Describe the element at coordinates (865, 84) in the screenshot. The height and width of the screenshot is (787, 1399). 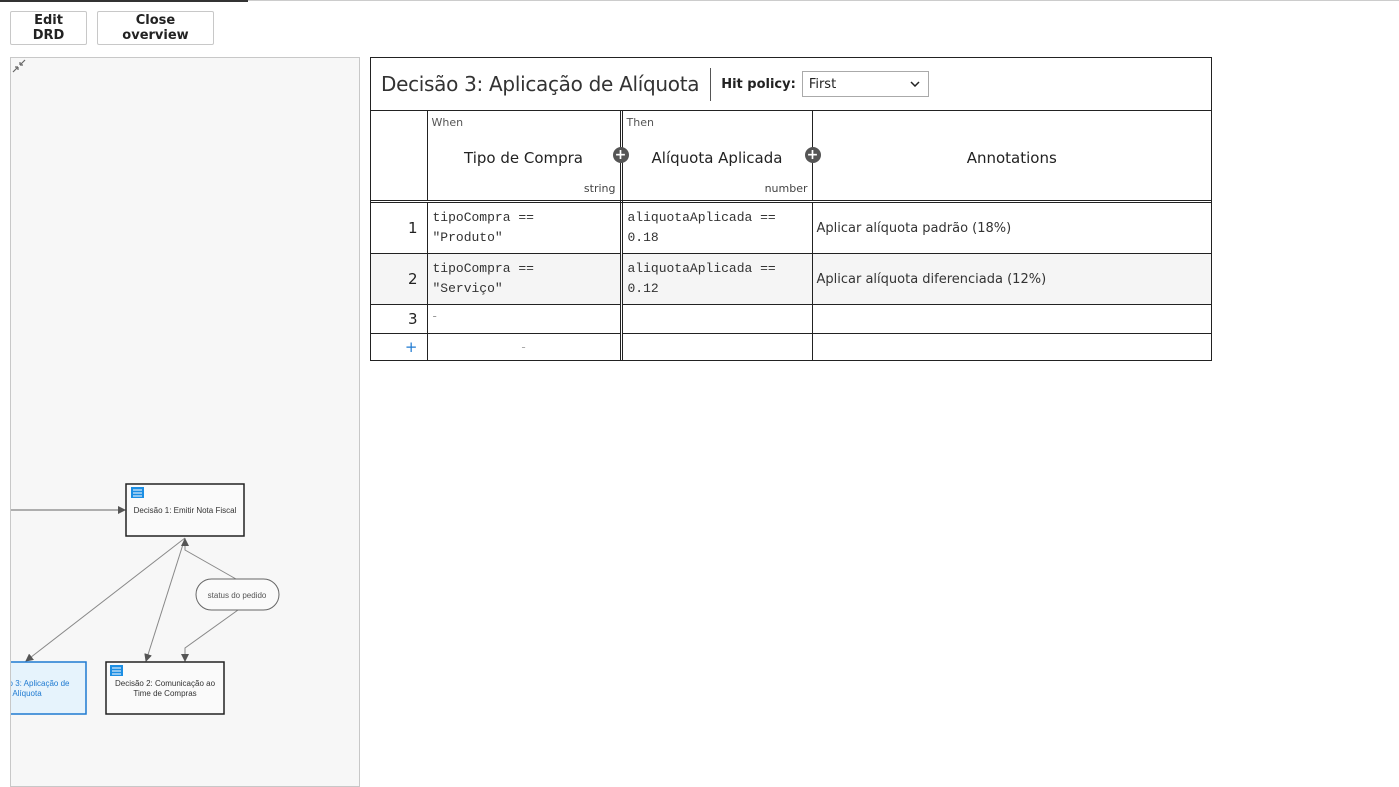
I see `hit-policy-select: First` at that location.